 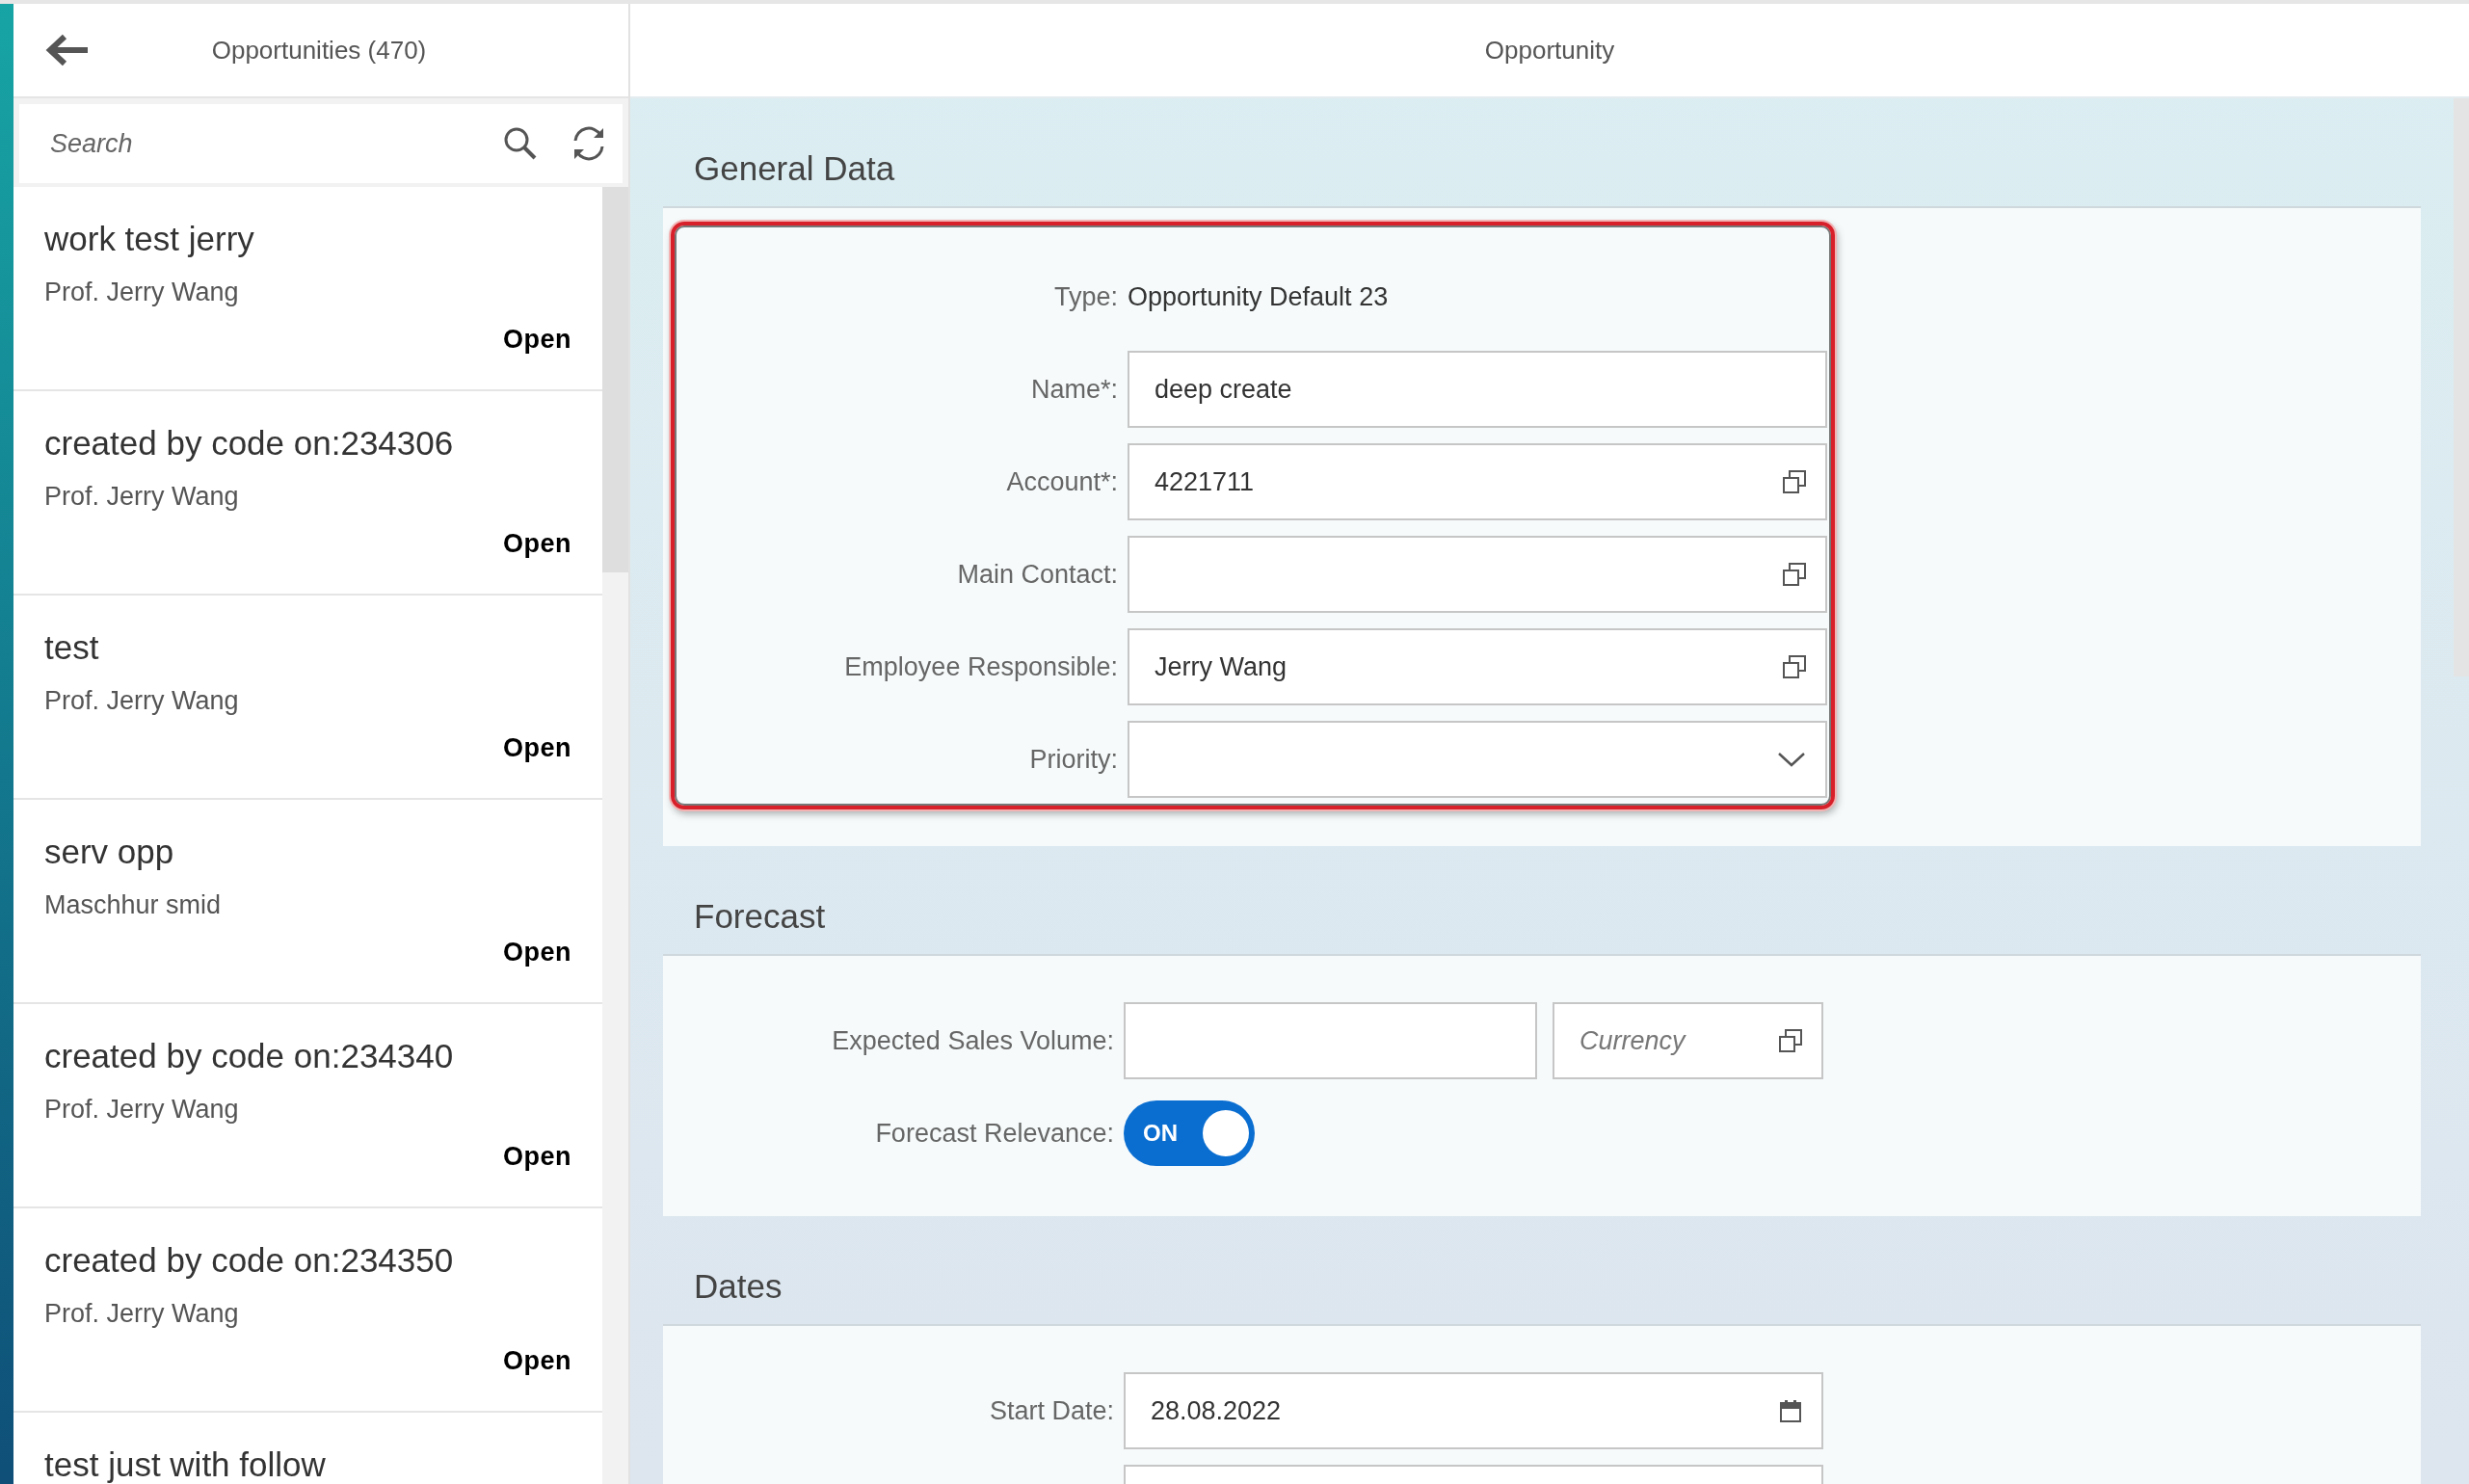 I want to click on calendar-icon, so click(x=1790, y=1410).